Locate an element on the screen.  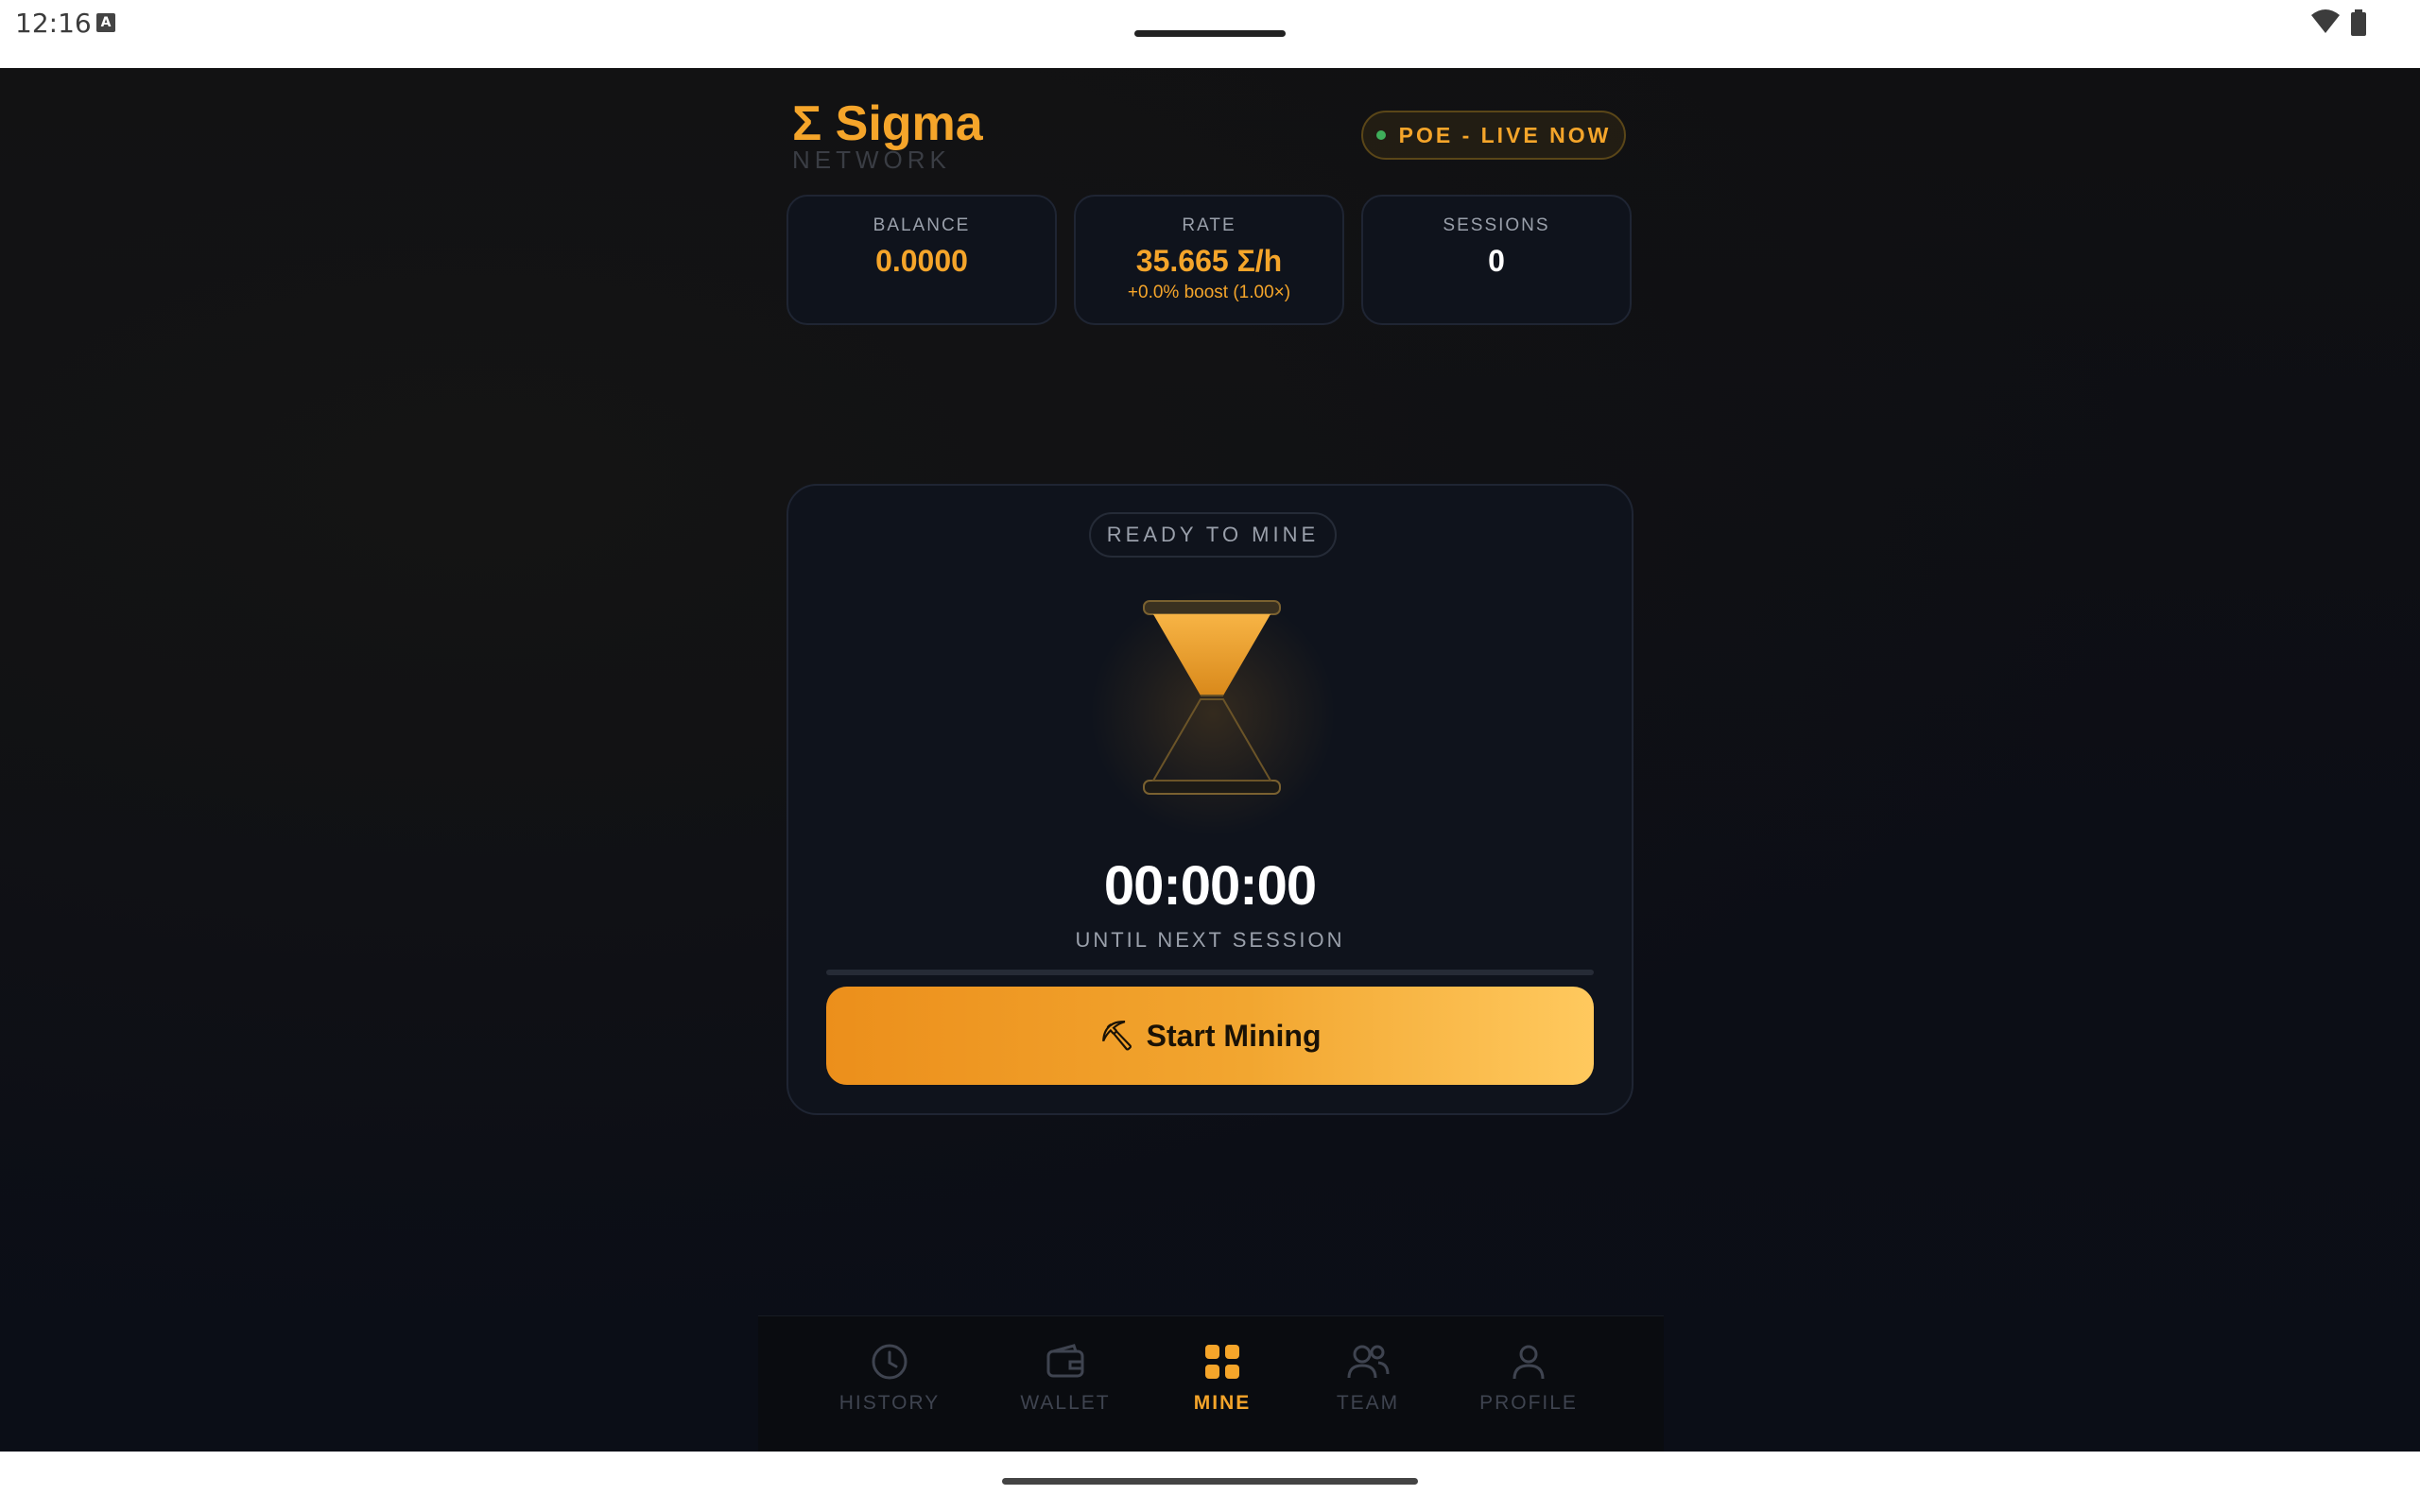
balance-value: 0.0000 is located at coordinates (921, 261).